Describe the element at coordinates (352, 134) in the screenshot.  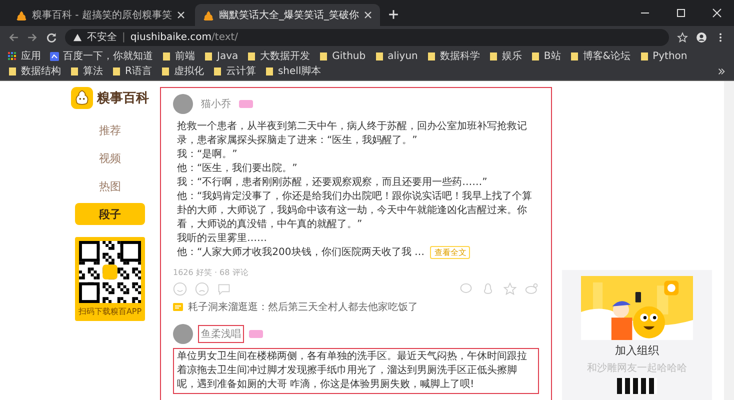
I see `post-paragraph: 抢救一个患者，从半夜到第二天中午，病人终于苏醒，回办公室加班补写抢救记录，患者家属探头探脑走了进来：“医生，我妈醒了。”` at that location.